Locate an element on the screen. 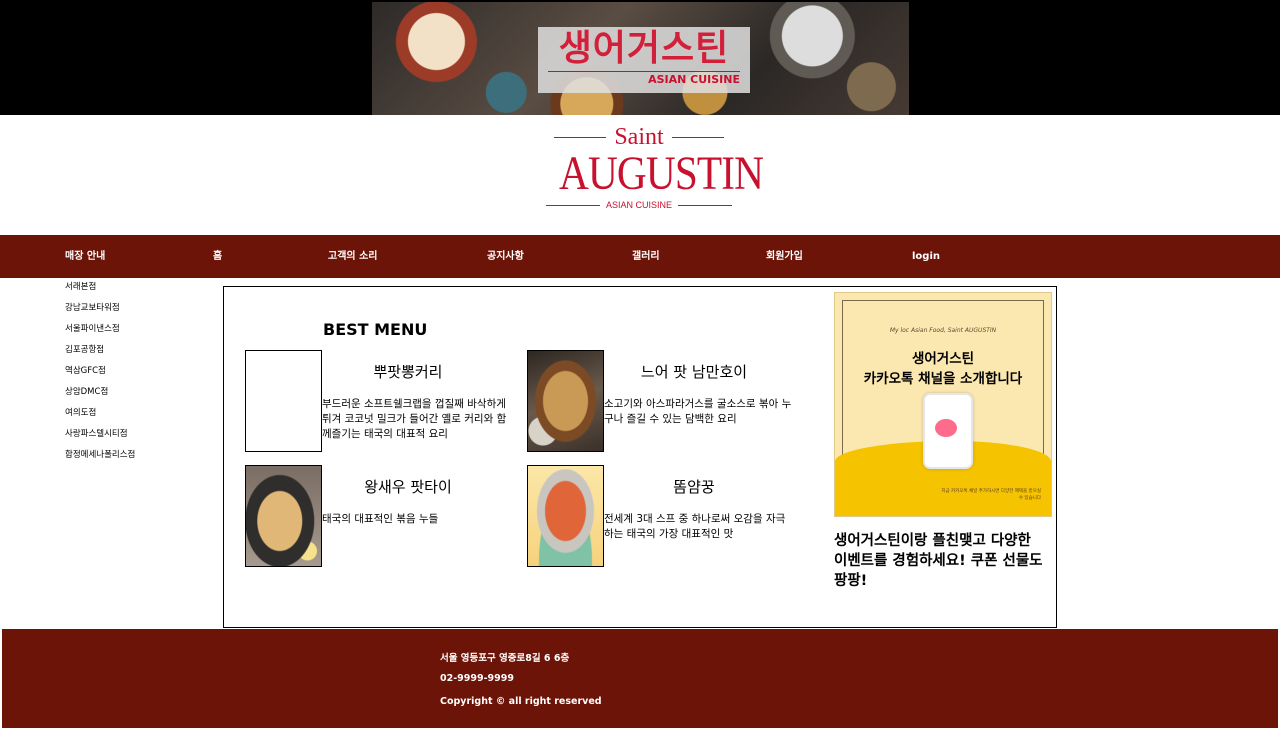  logo-rule-right is located at coordinates (697, 137).